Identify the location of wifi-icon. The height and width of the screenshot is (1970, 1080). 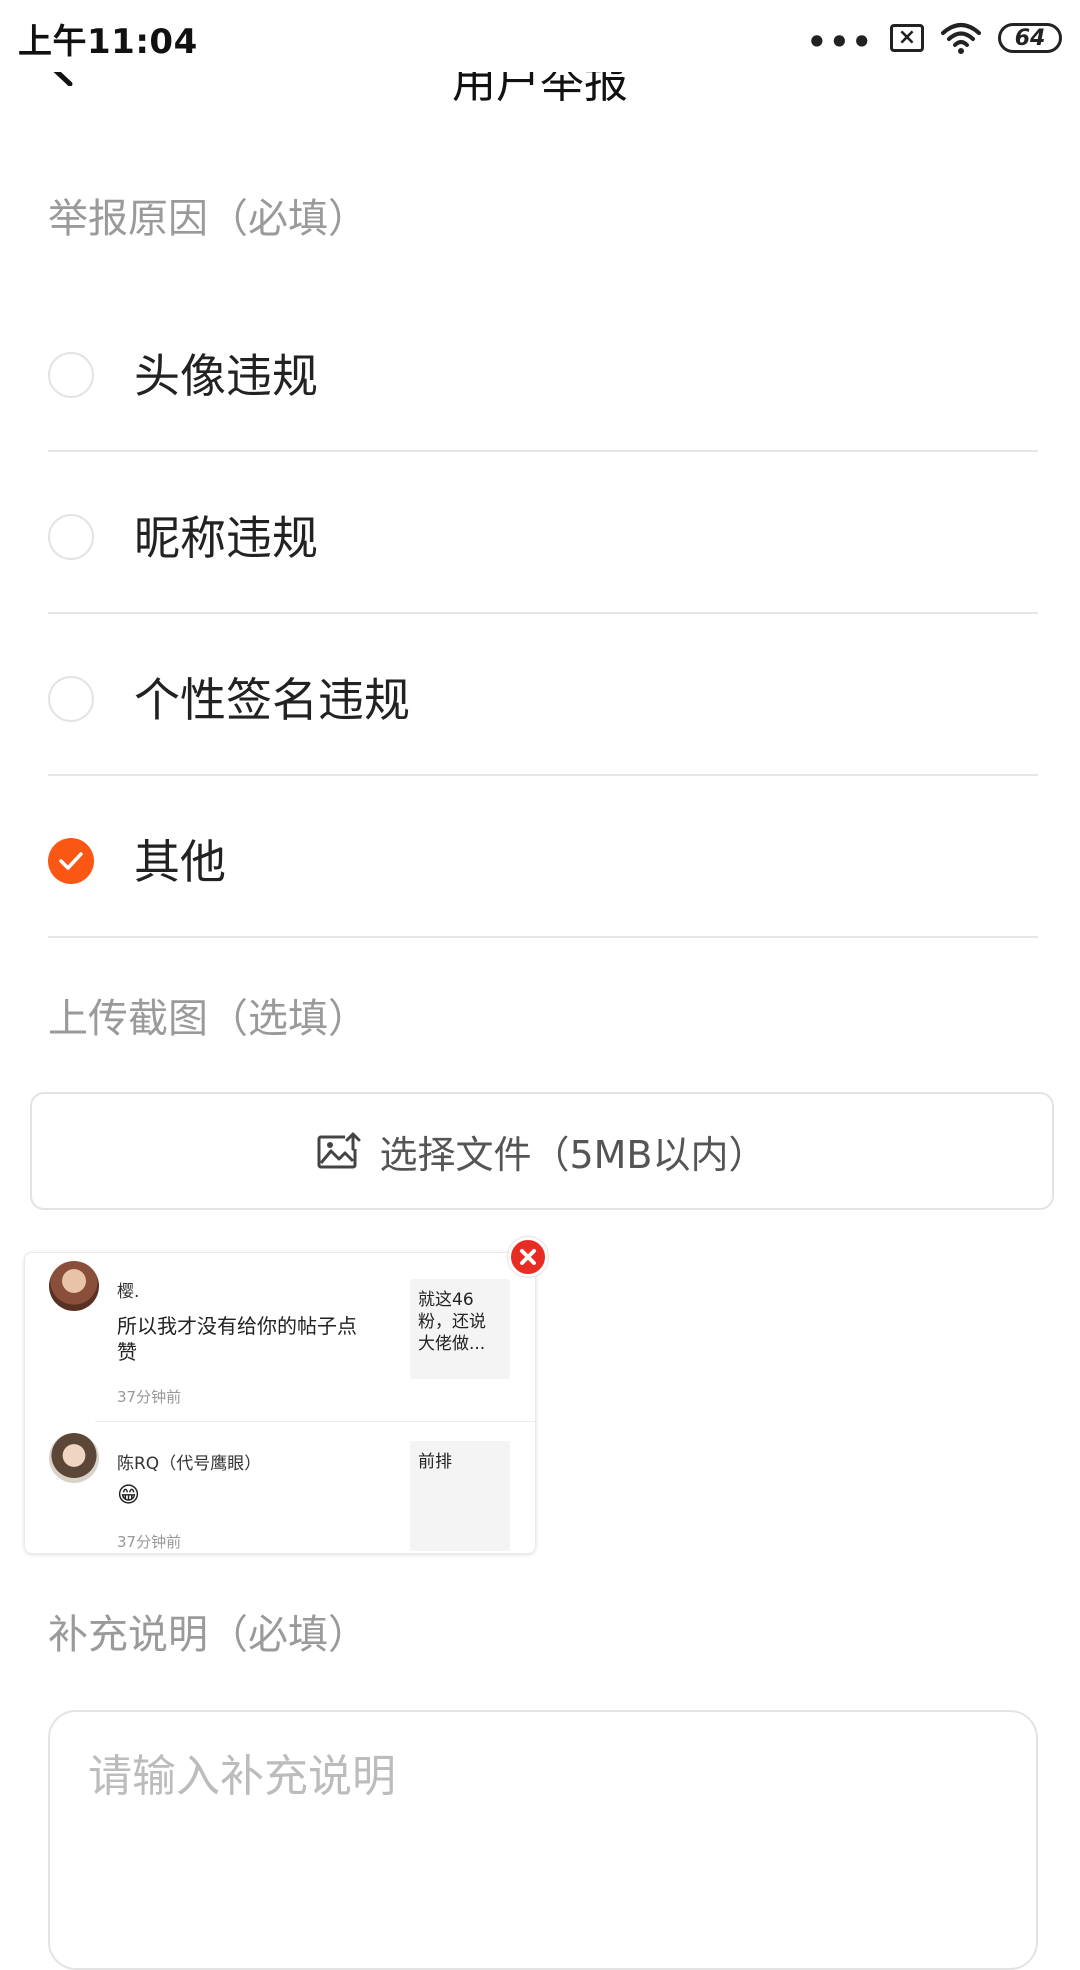
(961, 38).